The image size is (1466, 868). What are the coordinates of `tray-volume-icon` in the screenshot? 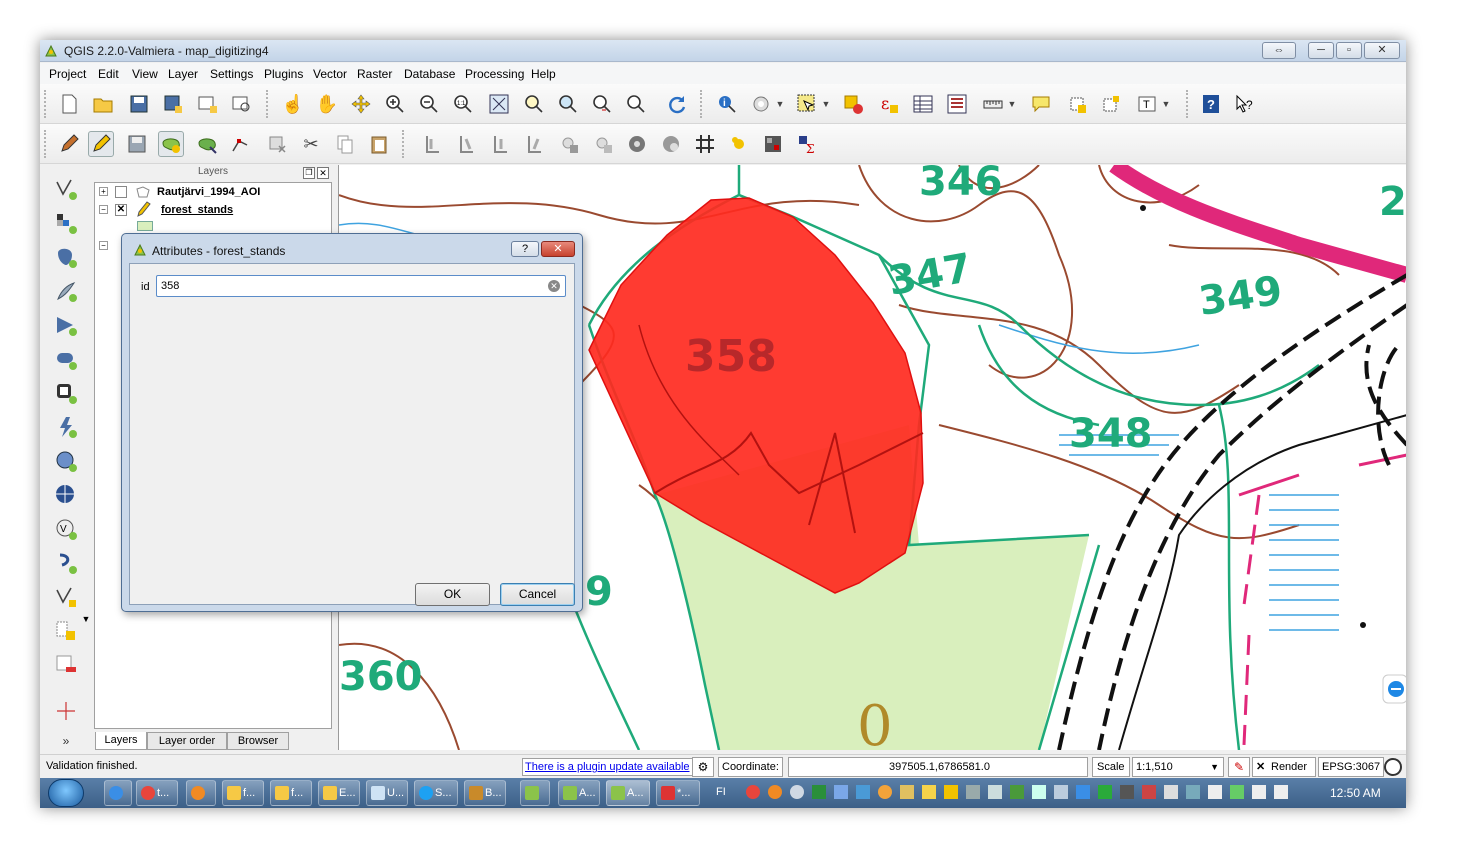 It's located at (1281, 792).